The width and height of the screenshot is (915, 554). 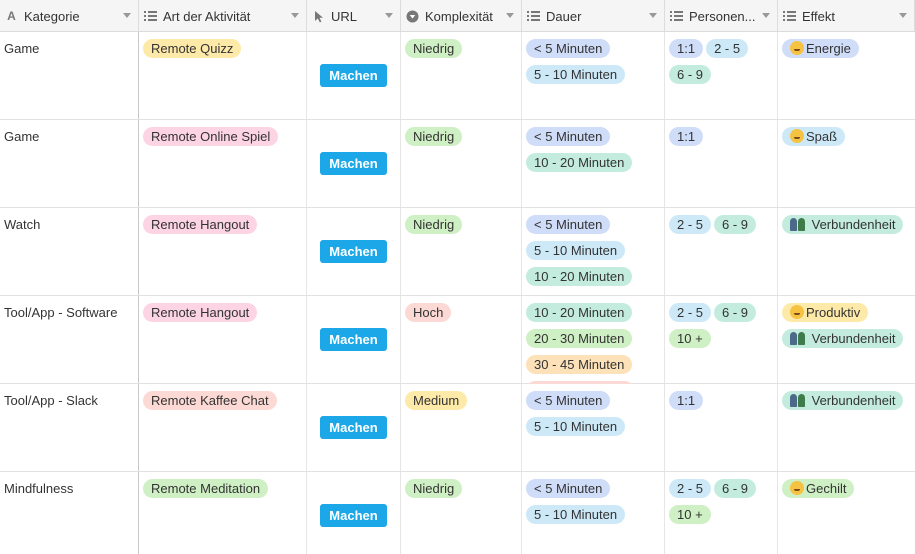 What do you see at coordinates (846, 164) in the screenshot?
I see `cell-effekt: Spaß` at bounding box center [846, 164].